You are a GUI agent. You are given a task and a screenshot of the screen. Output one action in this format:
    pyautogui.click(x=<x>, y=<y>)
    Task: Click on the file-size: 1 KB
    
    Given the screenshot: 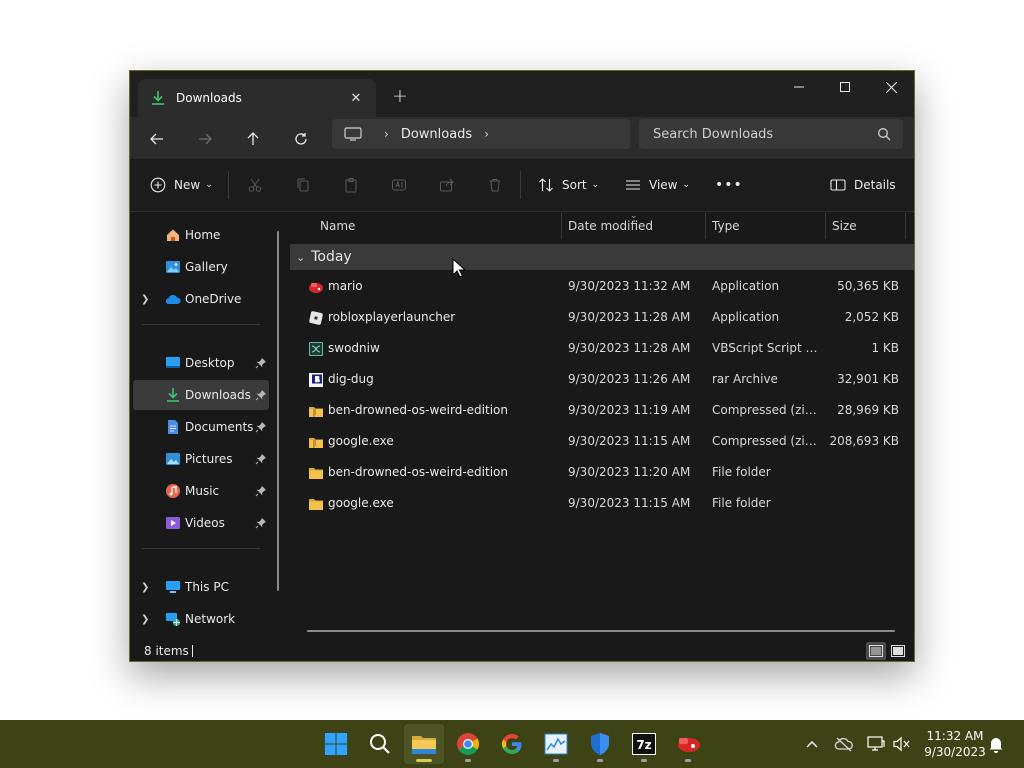 What is the action you would take?
    pyautogui.click(x=885, y=348)
    